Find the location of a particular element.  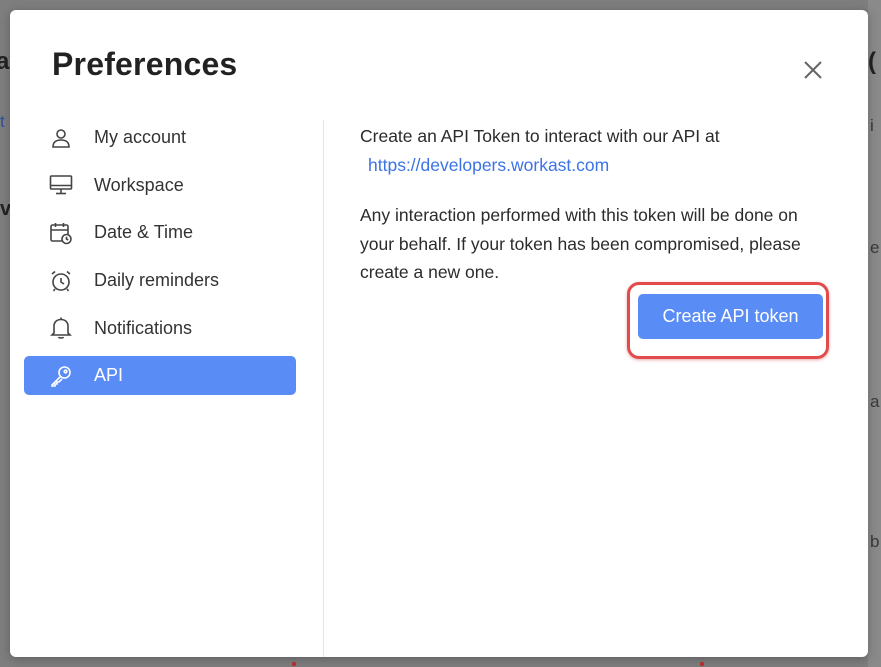

user-icon is located at coordinates (61, 138).